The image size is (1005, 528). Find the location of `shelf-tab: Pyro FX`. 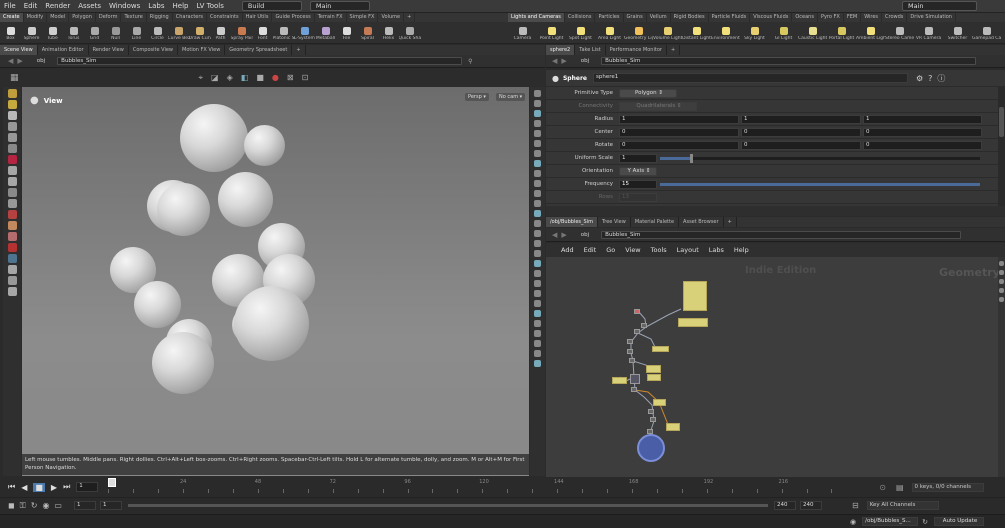

shelf-tab: Pyro FX is located at coordinates (831, 17).